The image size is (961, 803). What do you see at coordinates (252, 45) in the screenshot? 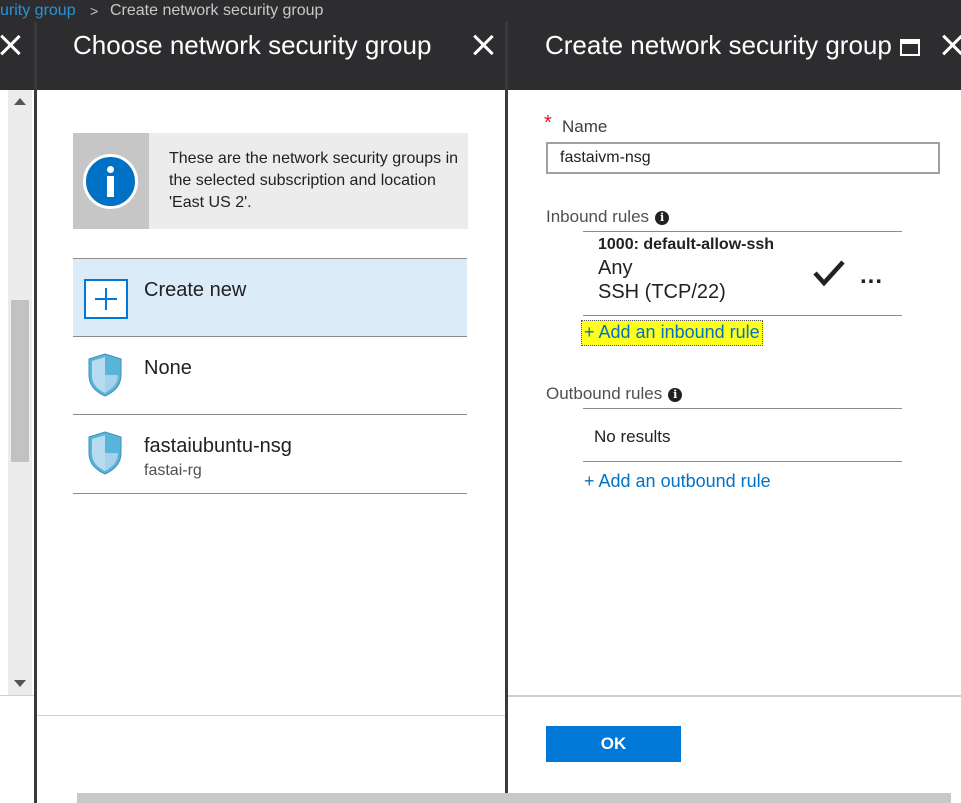
I see `choose-nsg-title: Choose network security group` at bounding box center [252, 45].